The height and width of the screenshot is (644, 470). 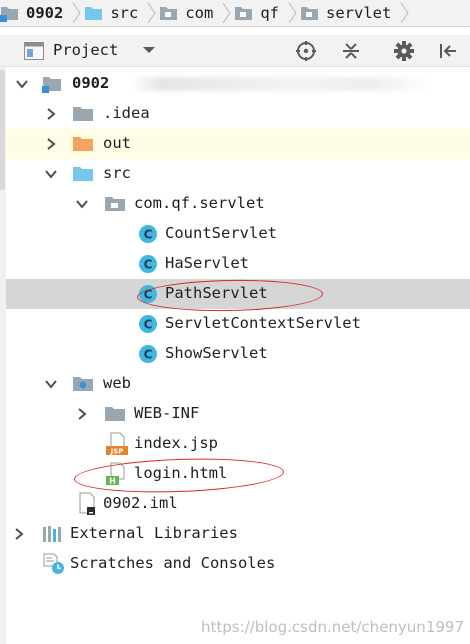 I want to click on tree-row-web: web, so click(x=238, y=384).